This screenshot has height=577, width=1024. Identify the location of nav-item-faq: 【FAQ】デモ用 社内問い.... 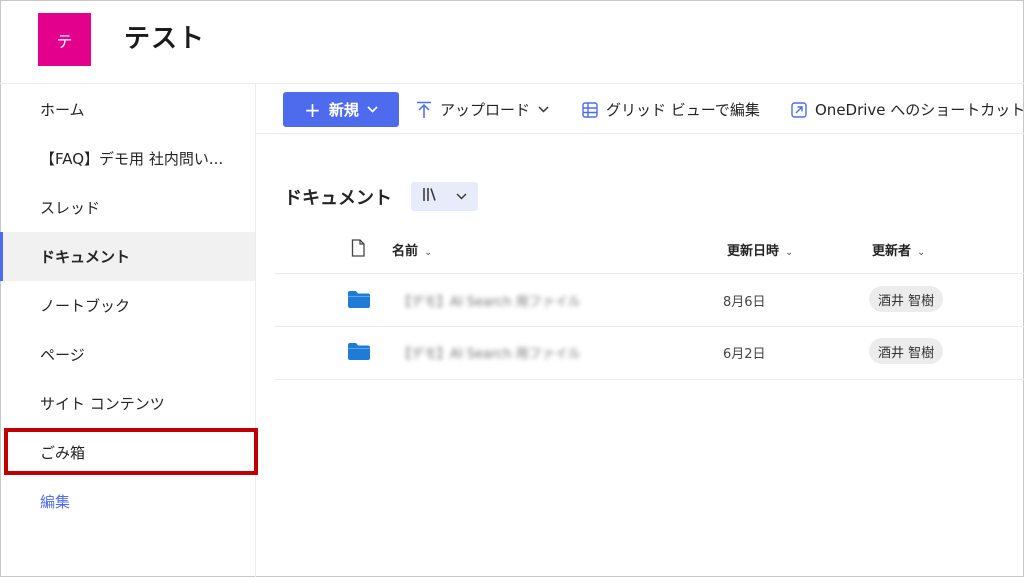
(127, 158).